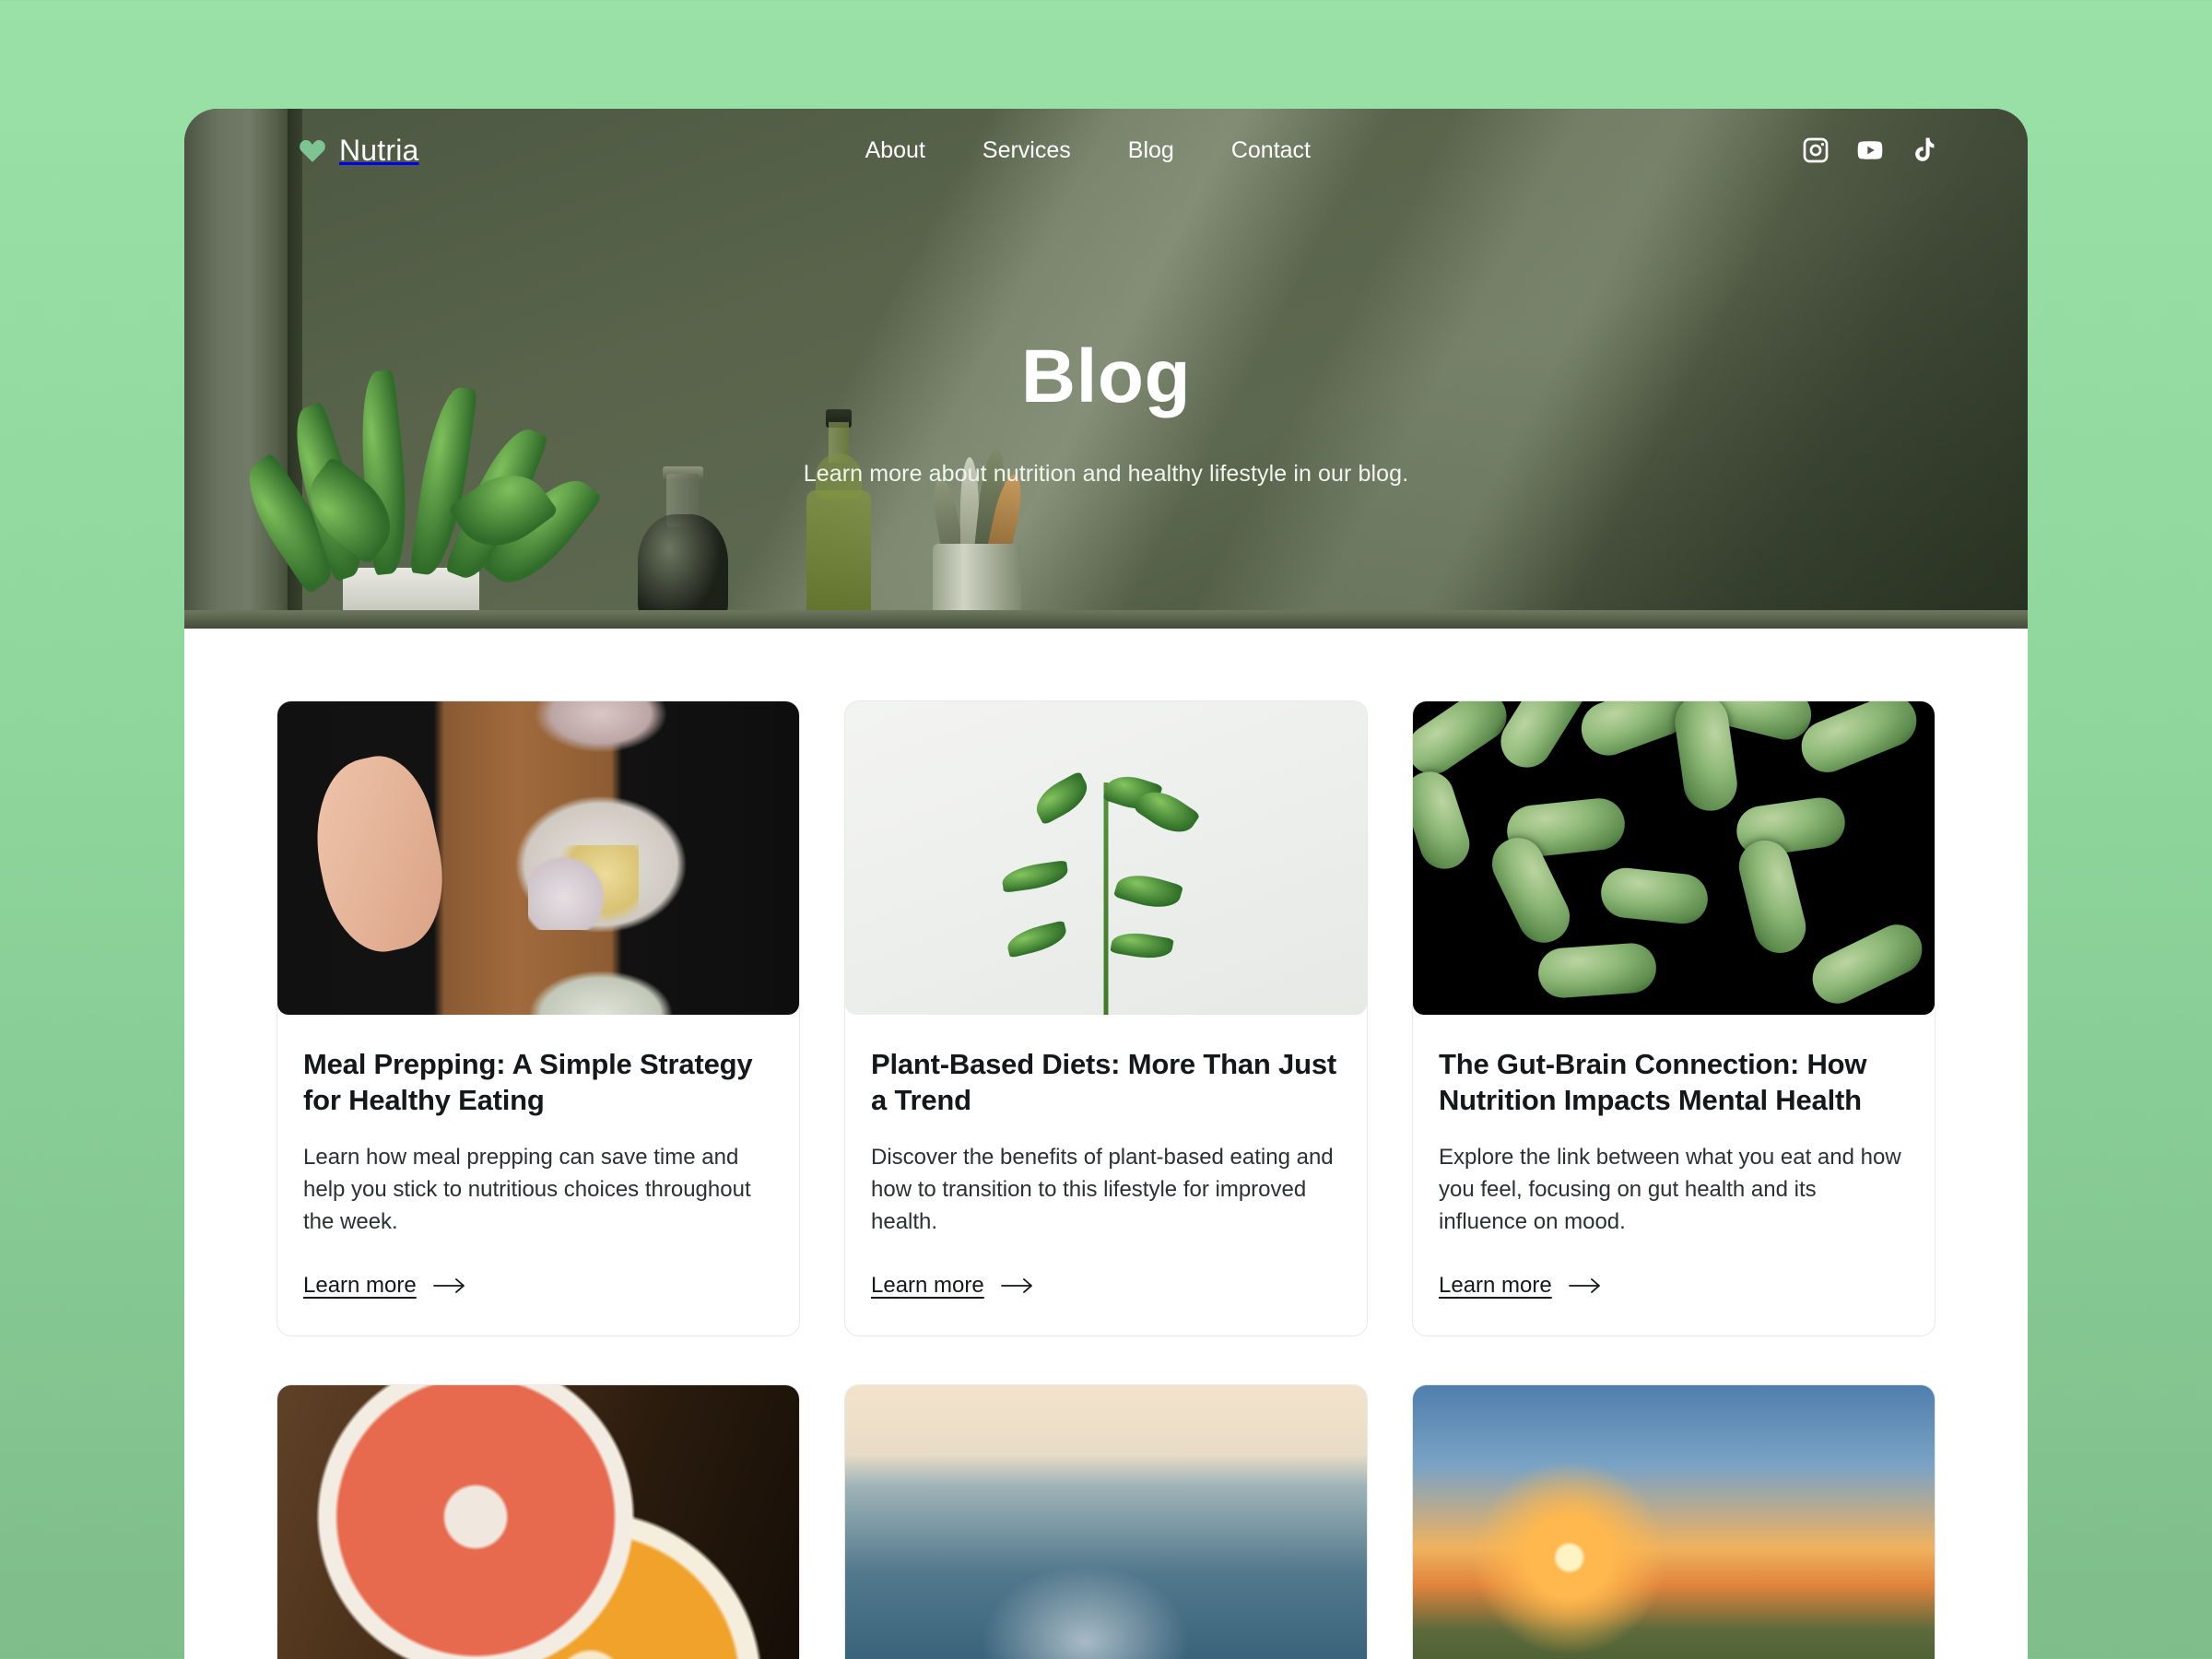 The width and height of the screenshot is (2212, 1659). Describe the element at coordinates (1106, 898) in the screenshot. I see `plant-stem` at that location.